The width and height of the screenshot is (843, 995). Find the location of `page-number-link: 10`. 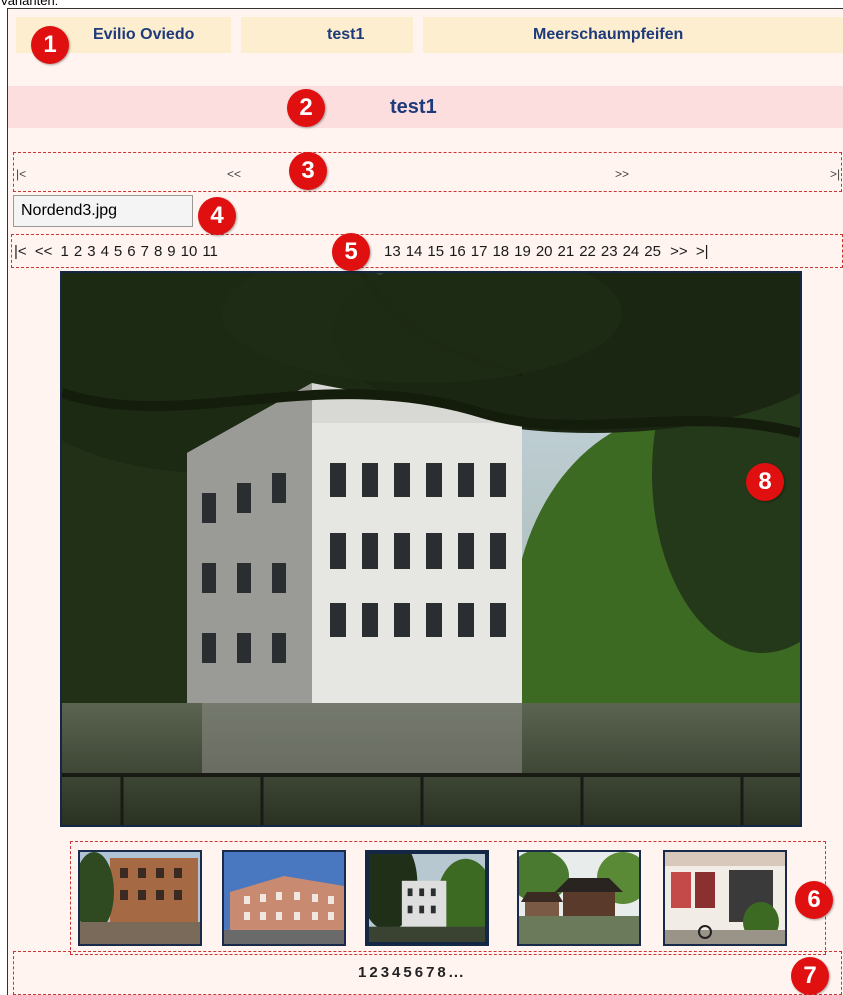

page-number-link: 10 is located at coordinates (189, 251).